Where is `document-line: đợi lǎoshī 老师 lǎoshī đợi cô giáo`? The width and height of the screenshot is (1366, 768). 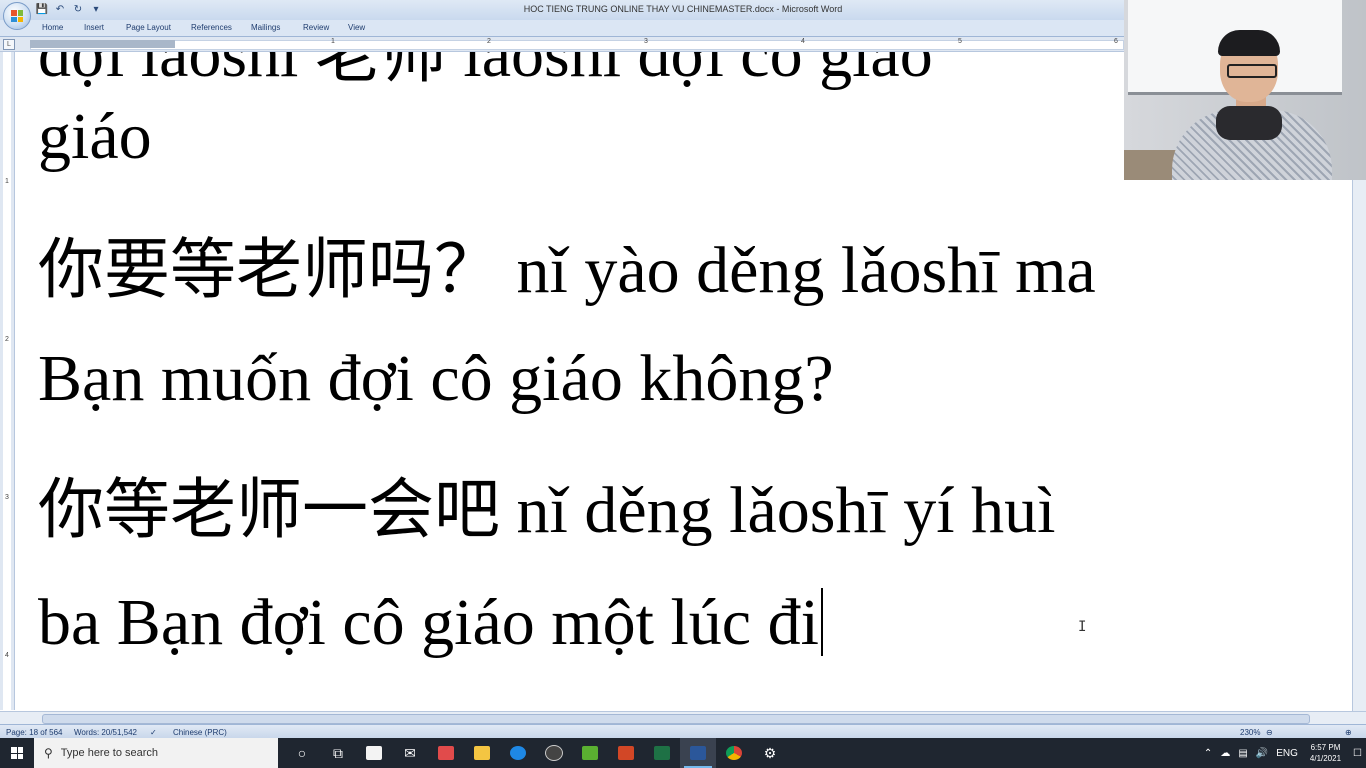 document-line: đợi lǎoshī 老师 lǎoshī đợi cô giáo is located at coordinates (485, 71).